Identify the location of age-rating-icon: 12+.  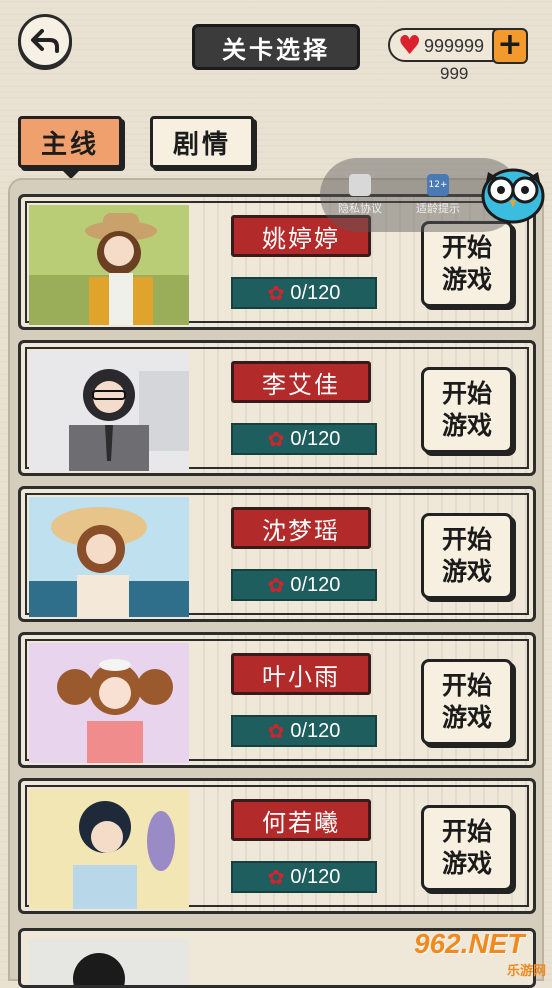
(438, 185).